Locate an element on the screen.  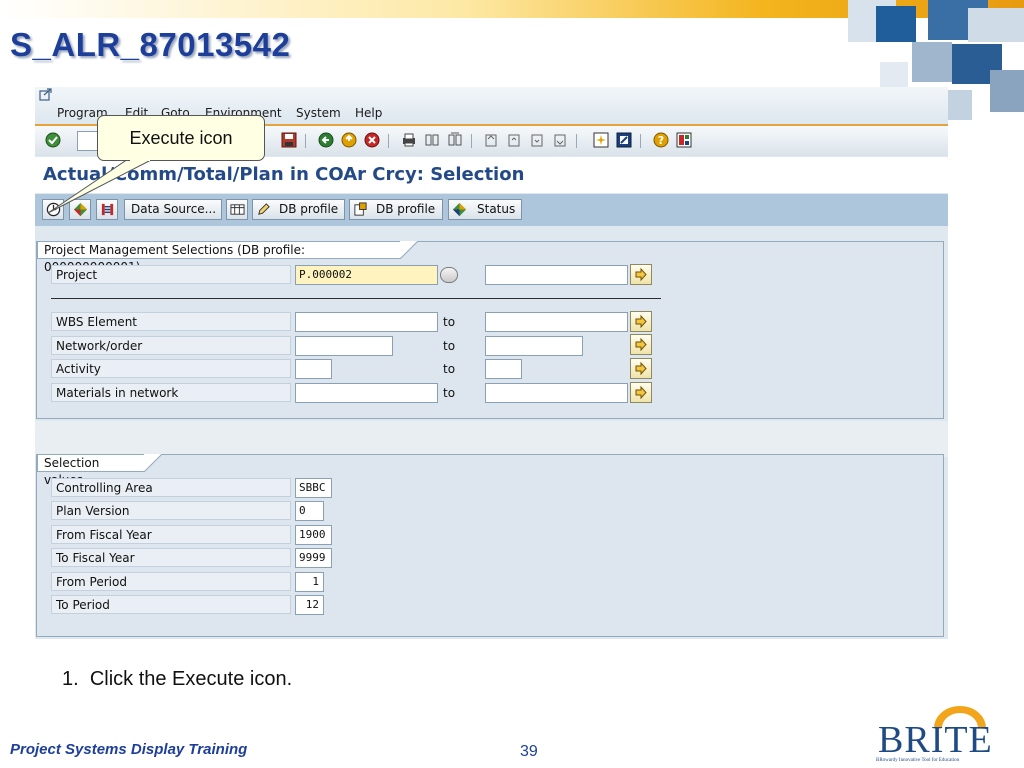
controlling-area-input: SBBC is located at coordinates (313, 488).